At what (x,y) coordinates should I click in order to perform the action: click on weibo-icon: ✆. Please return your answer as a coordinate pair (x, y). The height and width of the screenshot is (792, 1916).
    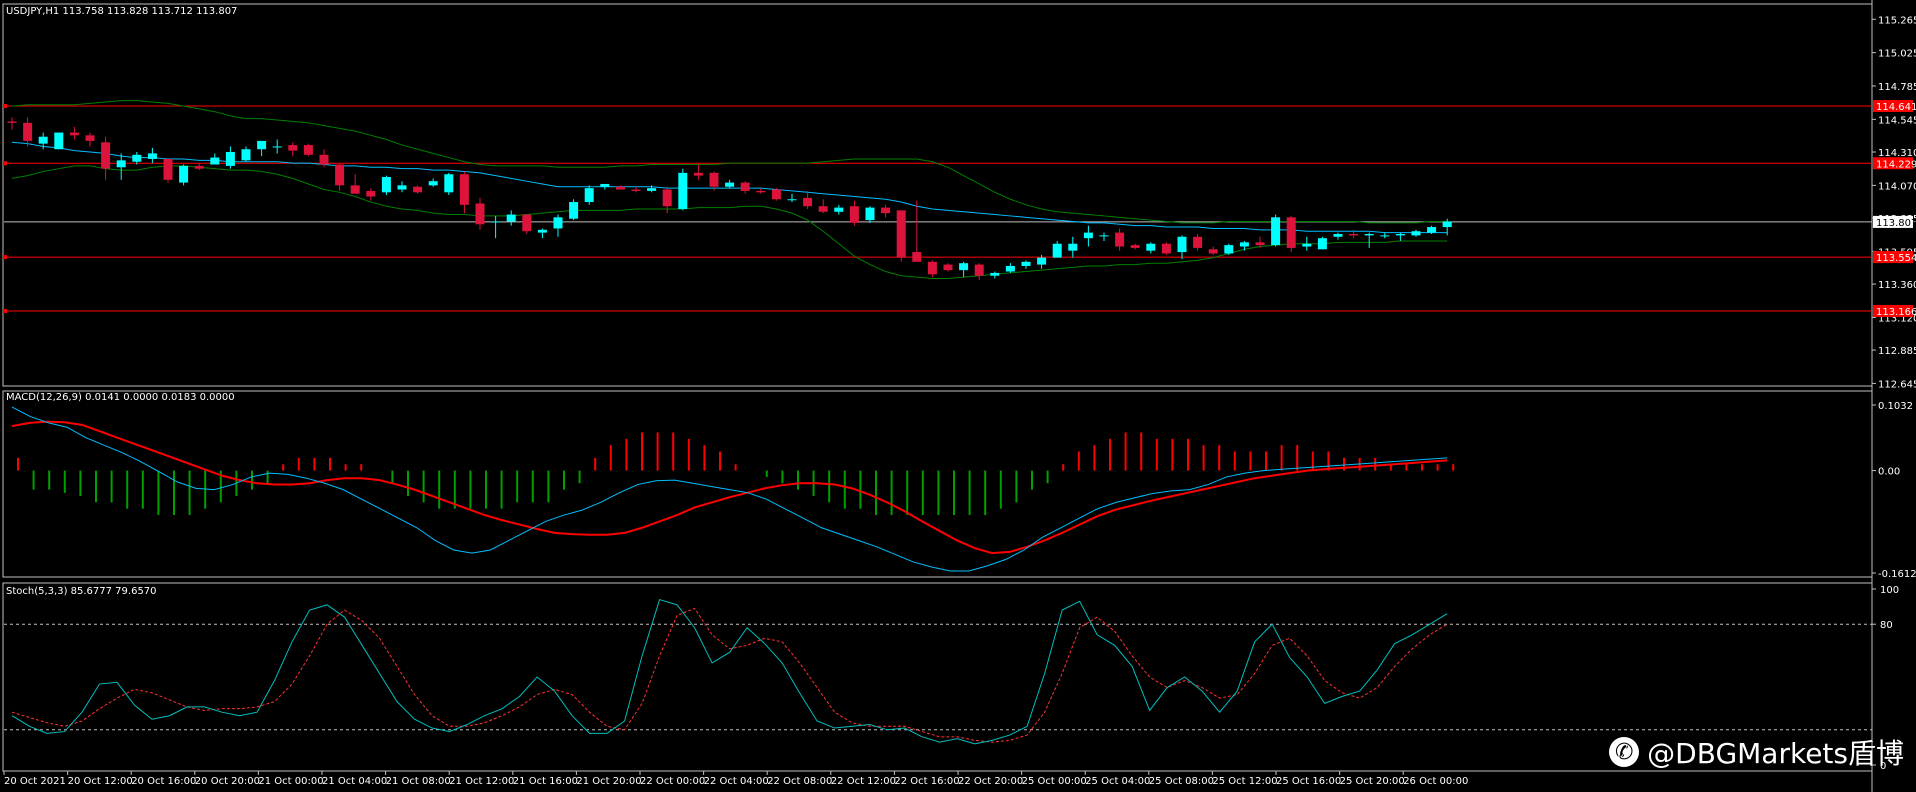
    Looking at the image, I should click on (1624, 752).